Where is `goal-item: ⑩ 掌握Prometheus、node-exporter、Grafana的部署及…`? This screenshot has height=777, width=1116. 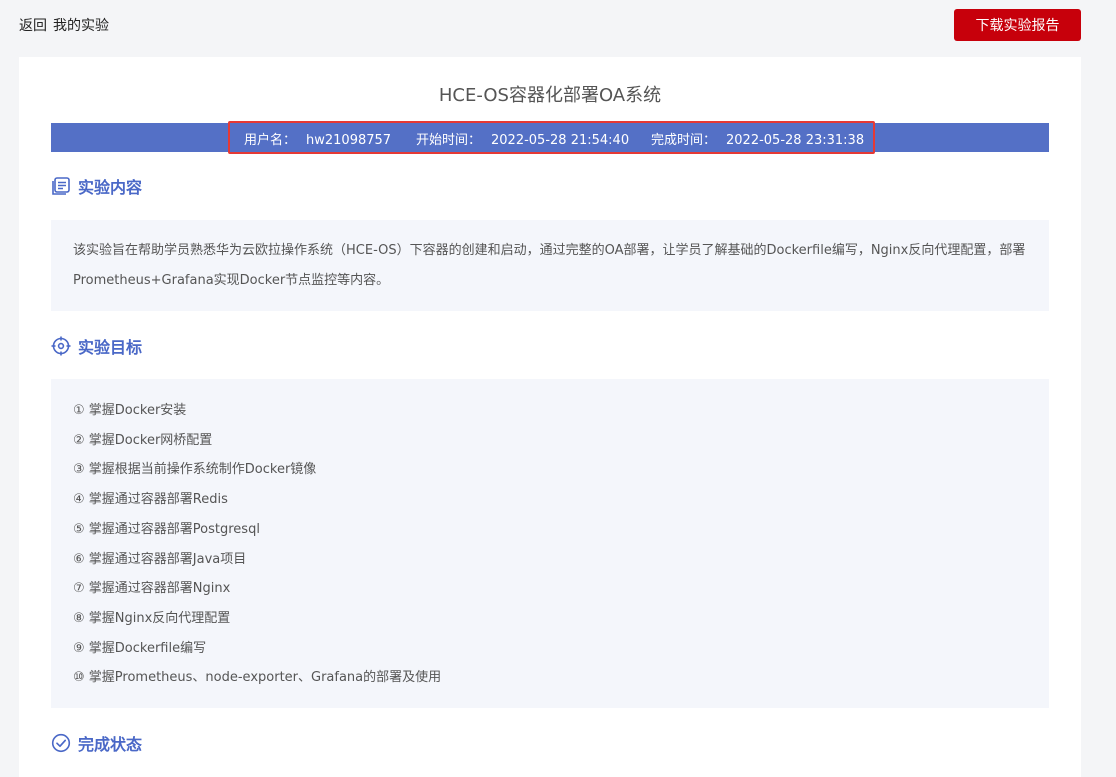
goal-item: ⑩ 掌握Prometheus、node-exporter、Grafana的部署及… is located at coordinates (257, 678).